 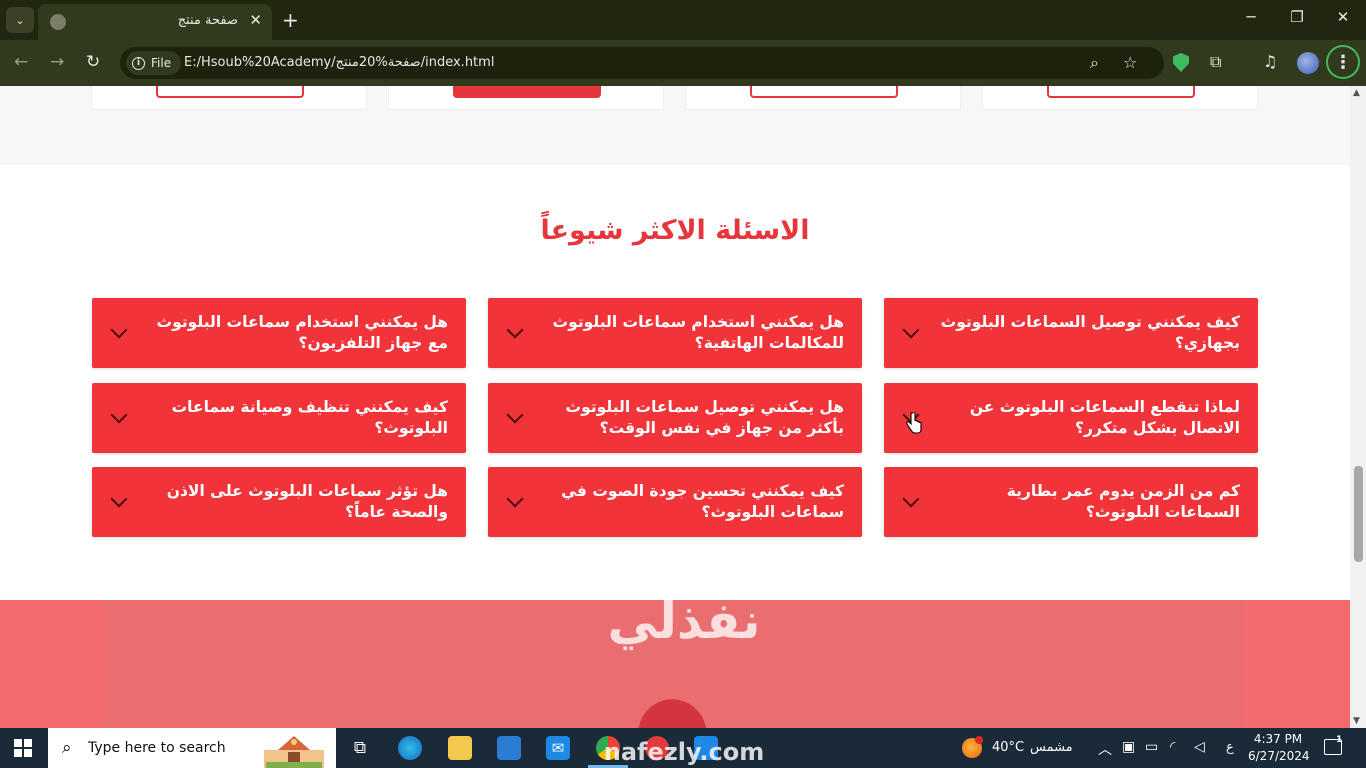 I want to click on tab-title: صفحة منتج, so click(x=207, y=20).